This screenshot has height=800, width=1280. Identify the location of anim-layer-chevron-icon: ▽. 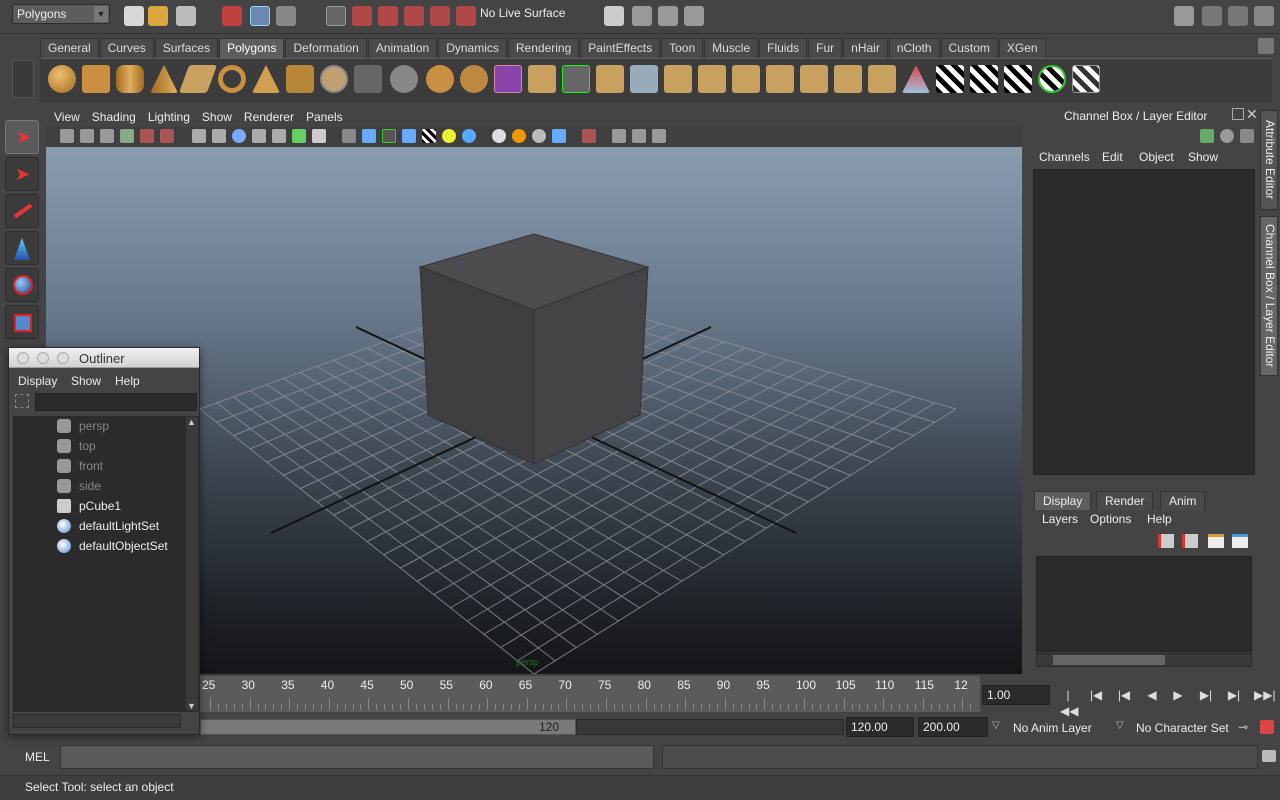
(996, 725).